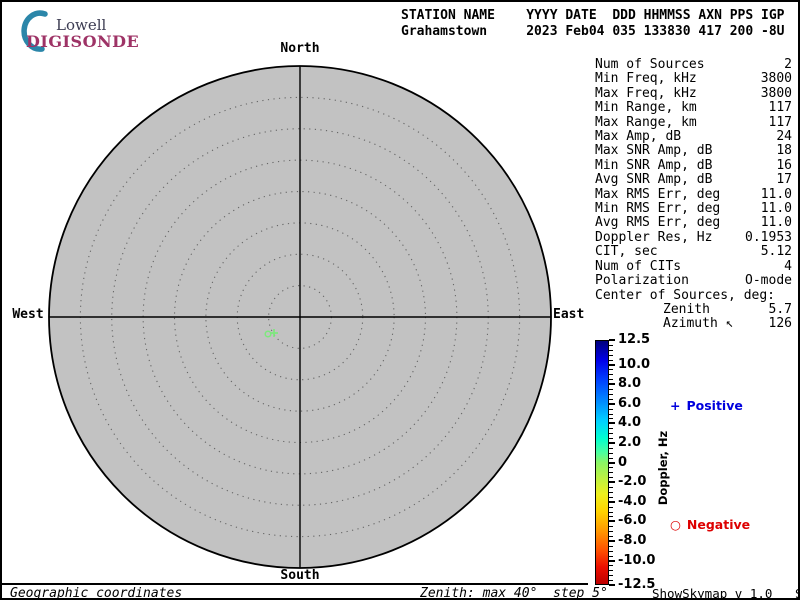 The height and width of the screenshot is (600, 800). Describe the element at coordinates (693, 223) in the screenshot. I see `stat-row: Avg RMS Err, deg 11.0` at that location.